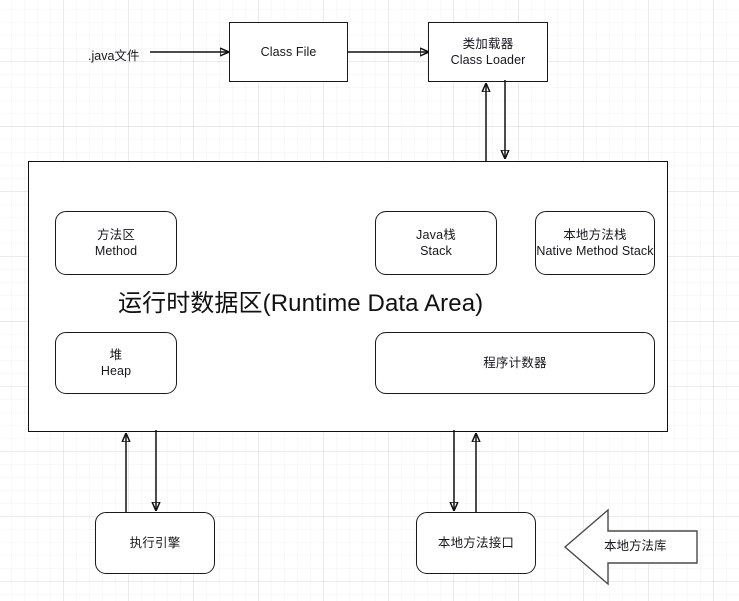 The image size is (739, 601). What do you see at coordinates (116, 251) in the screenshot?
I see `node-method-area-label-en: Method` at bounding box center [116, 251].